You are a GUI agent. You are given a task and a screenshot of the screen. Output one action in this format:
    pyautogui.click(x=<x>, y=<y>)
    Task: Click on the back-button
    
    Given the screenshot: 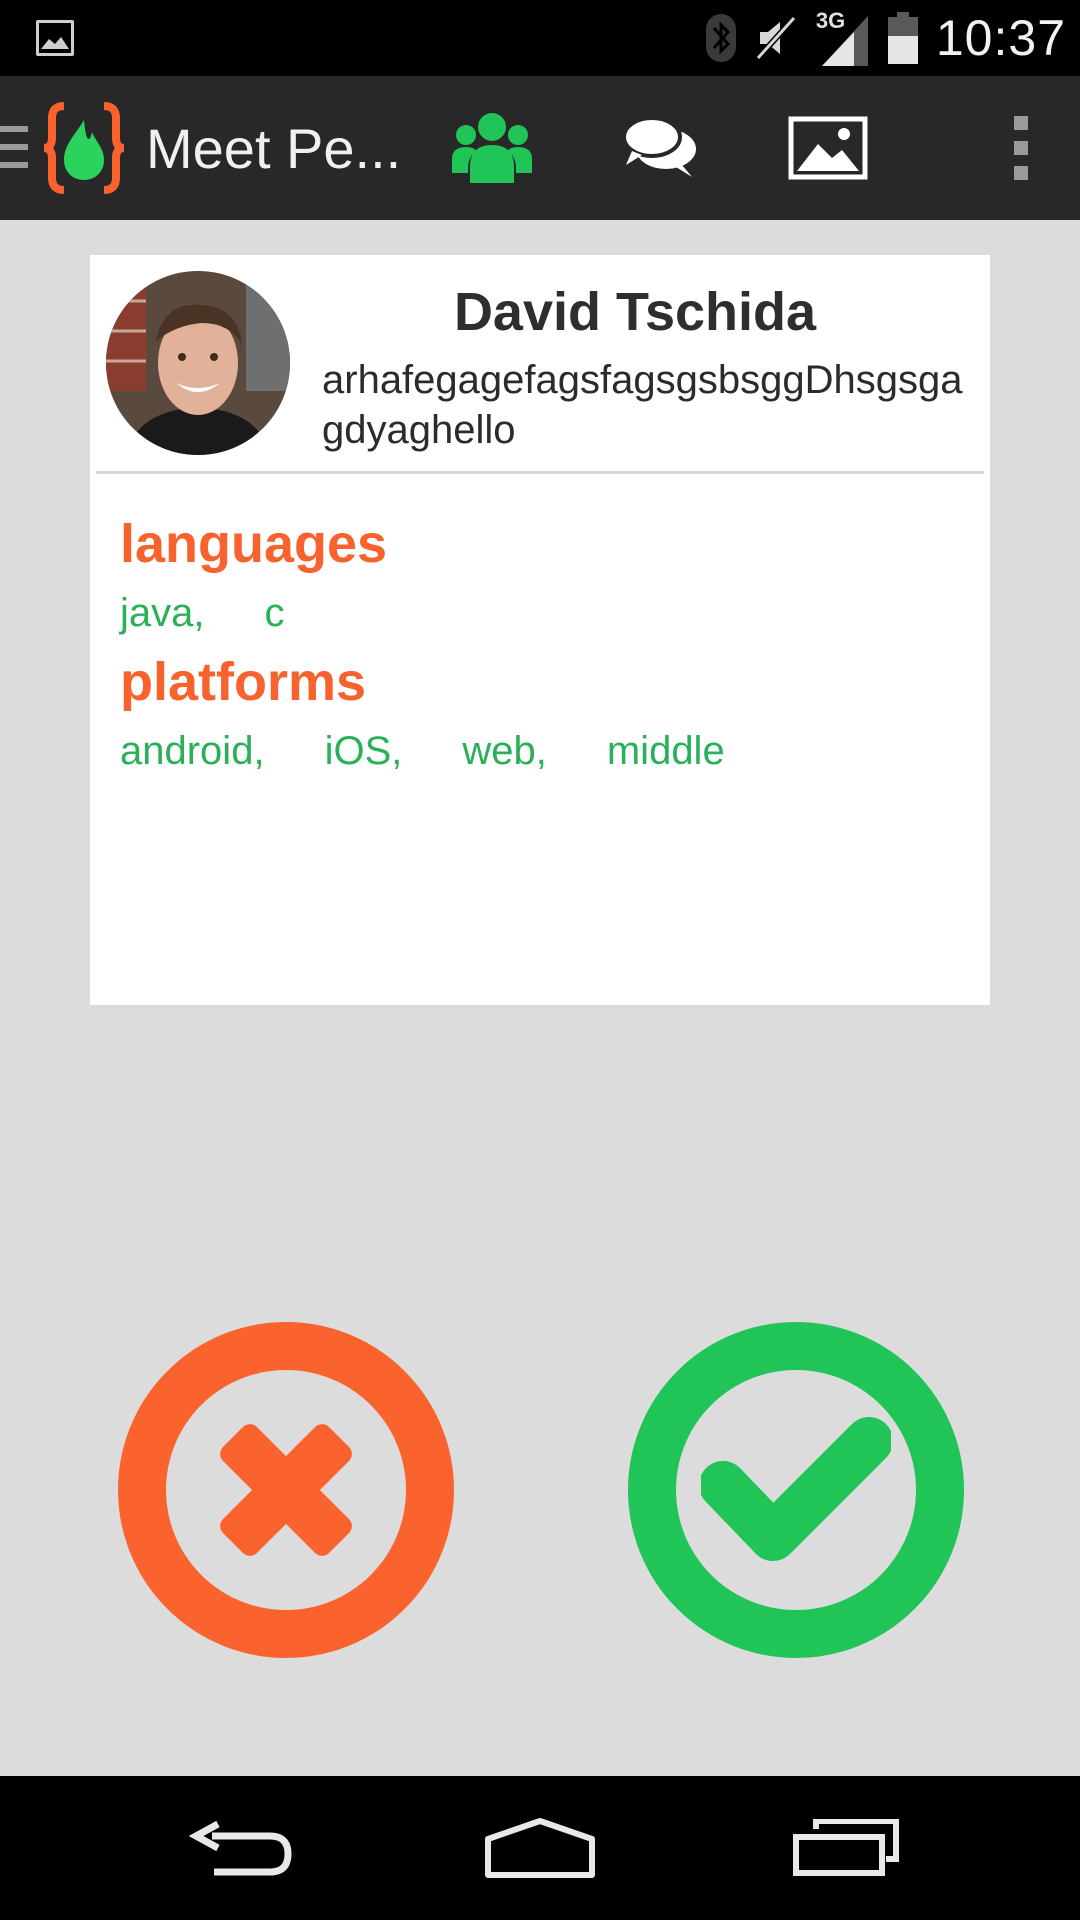 What is the action you would take?
    pyautogui.click(x=240, y=1848)
    